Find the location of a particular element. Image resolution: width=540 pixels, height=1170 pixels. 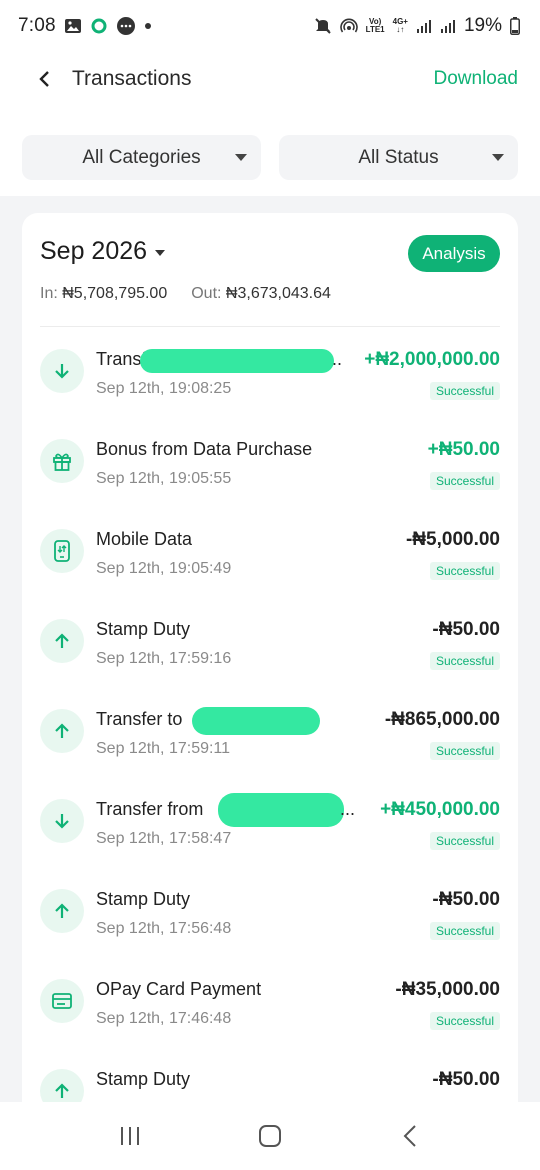

month-selector: Sep 2026 is located at coordinates (103, 251).